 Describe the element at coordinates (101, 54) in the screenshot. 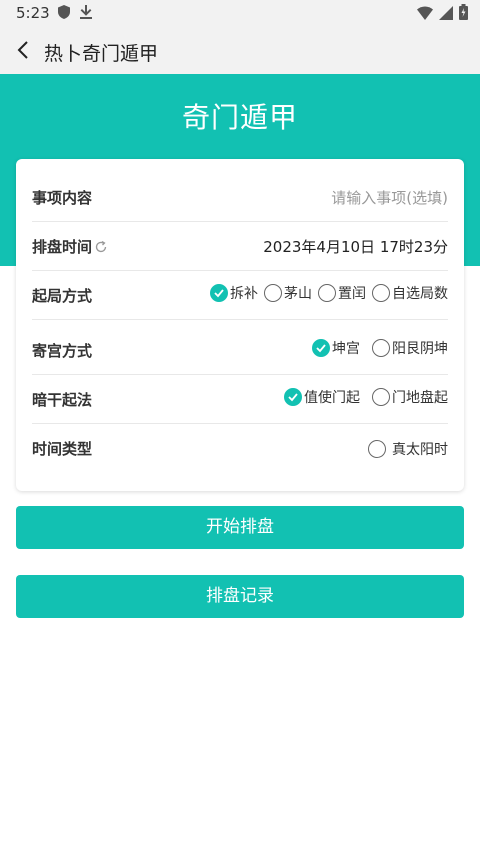

I see `app-title: 热卜奇门遁甲` at that location.